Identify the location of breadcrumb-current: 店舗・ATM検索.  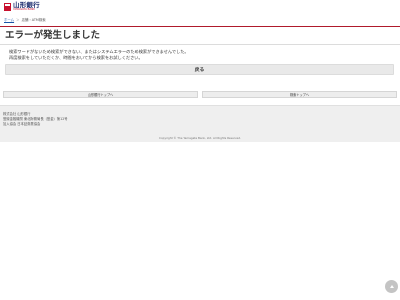
(33, 20).